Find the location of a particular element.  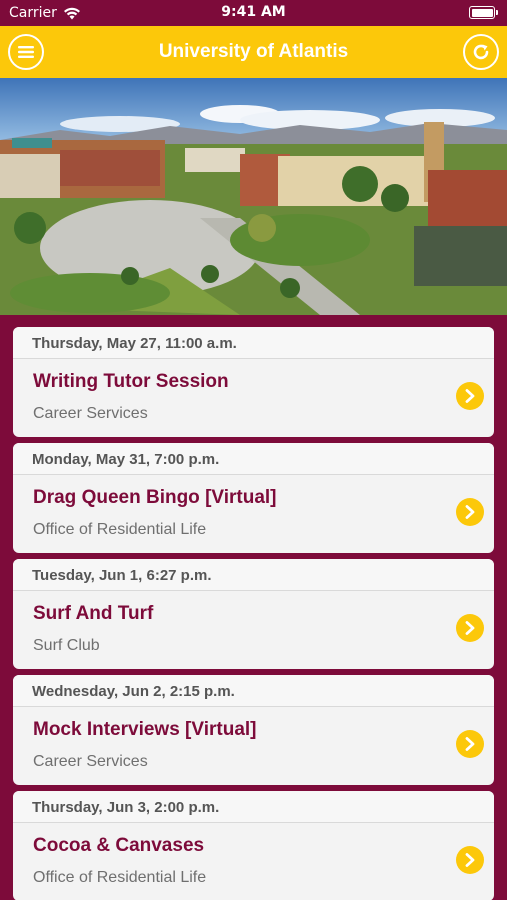

event-date: Thursday, Jun 3, 2:00 p.m. is located at coordinates (253, 807).